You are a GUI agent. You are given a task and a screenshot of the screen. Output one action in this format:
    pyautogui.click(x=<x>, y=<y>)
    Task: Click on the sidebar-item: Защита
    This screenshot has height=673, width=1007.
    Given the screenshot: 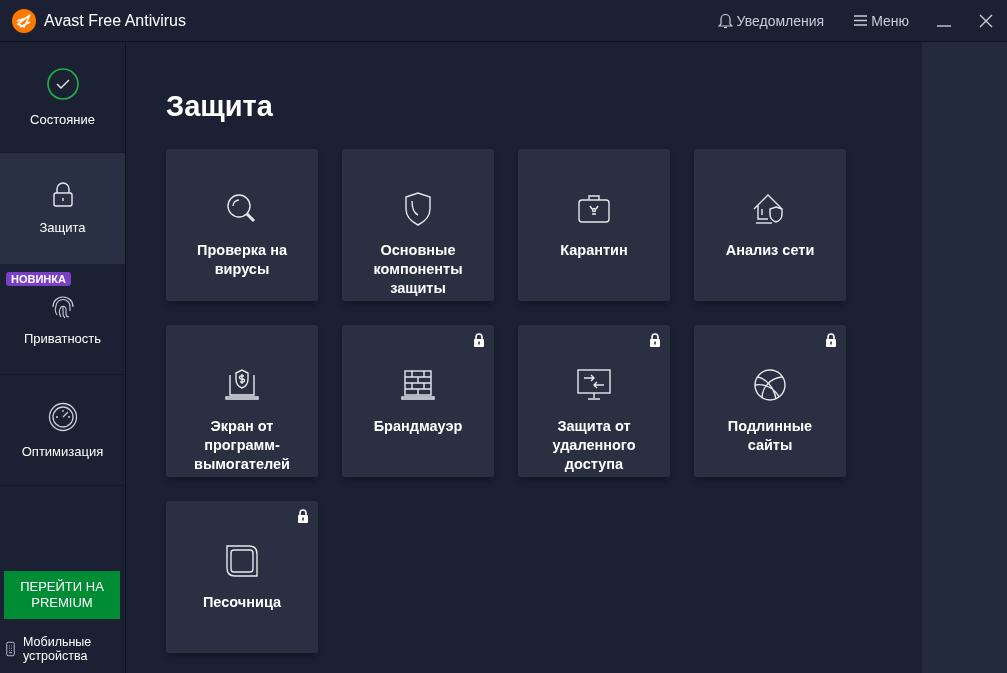 What is the action you would take?
    pyautogui.click(x=62, y=208)
    